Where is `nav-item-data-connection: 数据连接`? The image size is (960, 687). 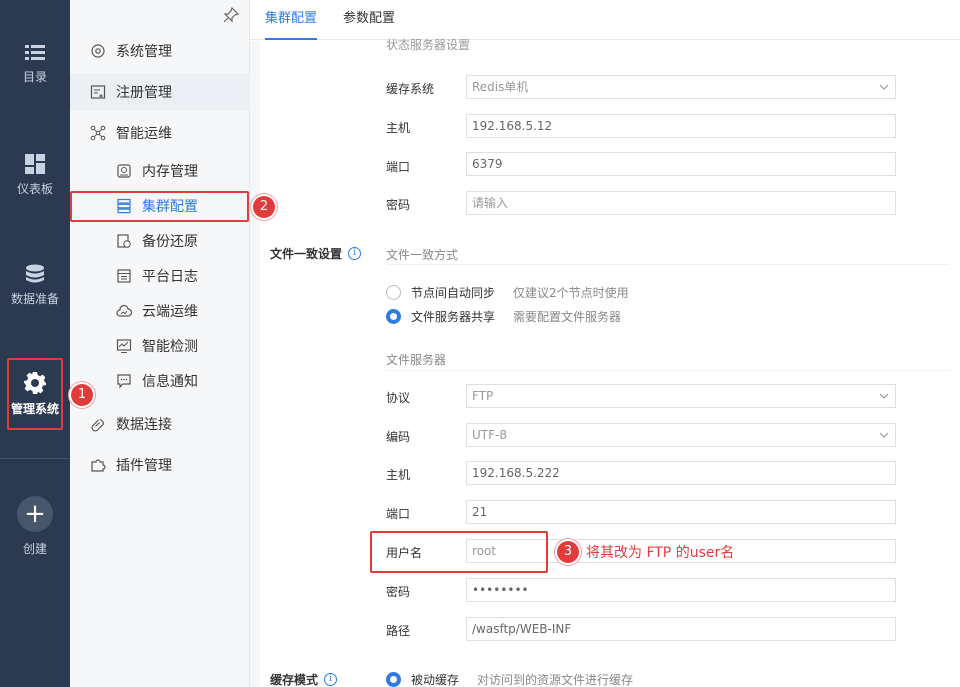 nav-item-data-connection: 数据连接 is located at coordinates (160, 424).